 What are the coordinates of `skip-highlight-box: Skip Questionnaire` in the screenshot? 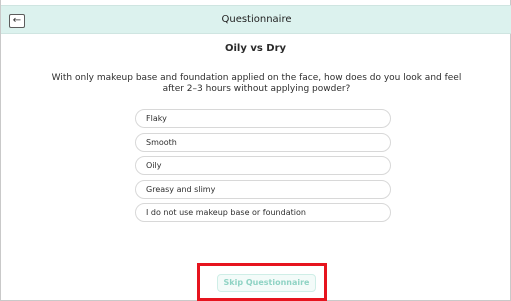 It's located at (262, 282).